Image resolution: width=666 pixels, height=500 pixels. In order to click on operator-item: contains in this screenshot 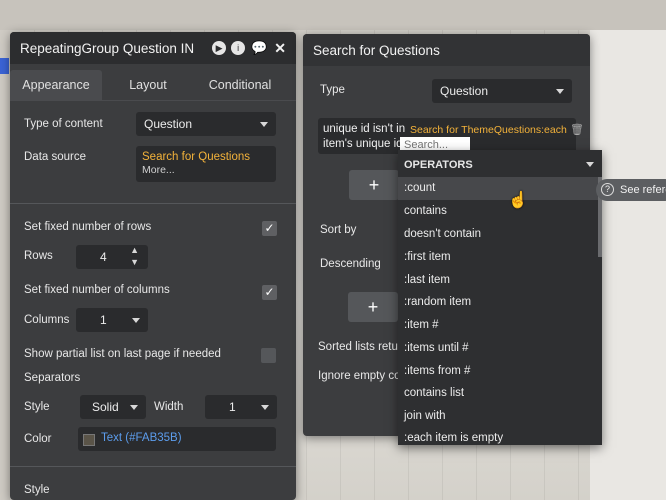, I will do `click(500, 211)`.